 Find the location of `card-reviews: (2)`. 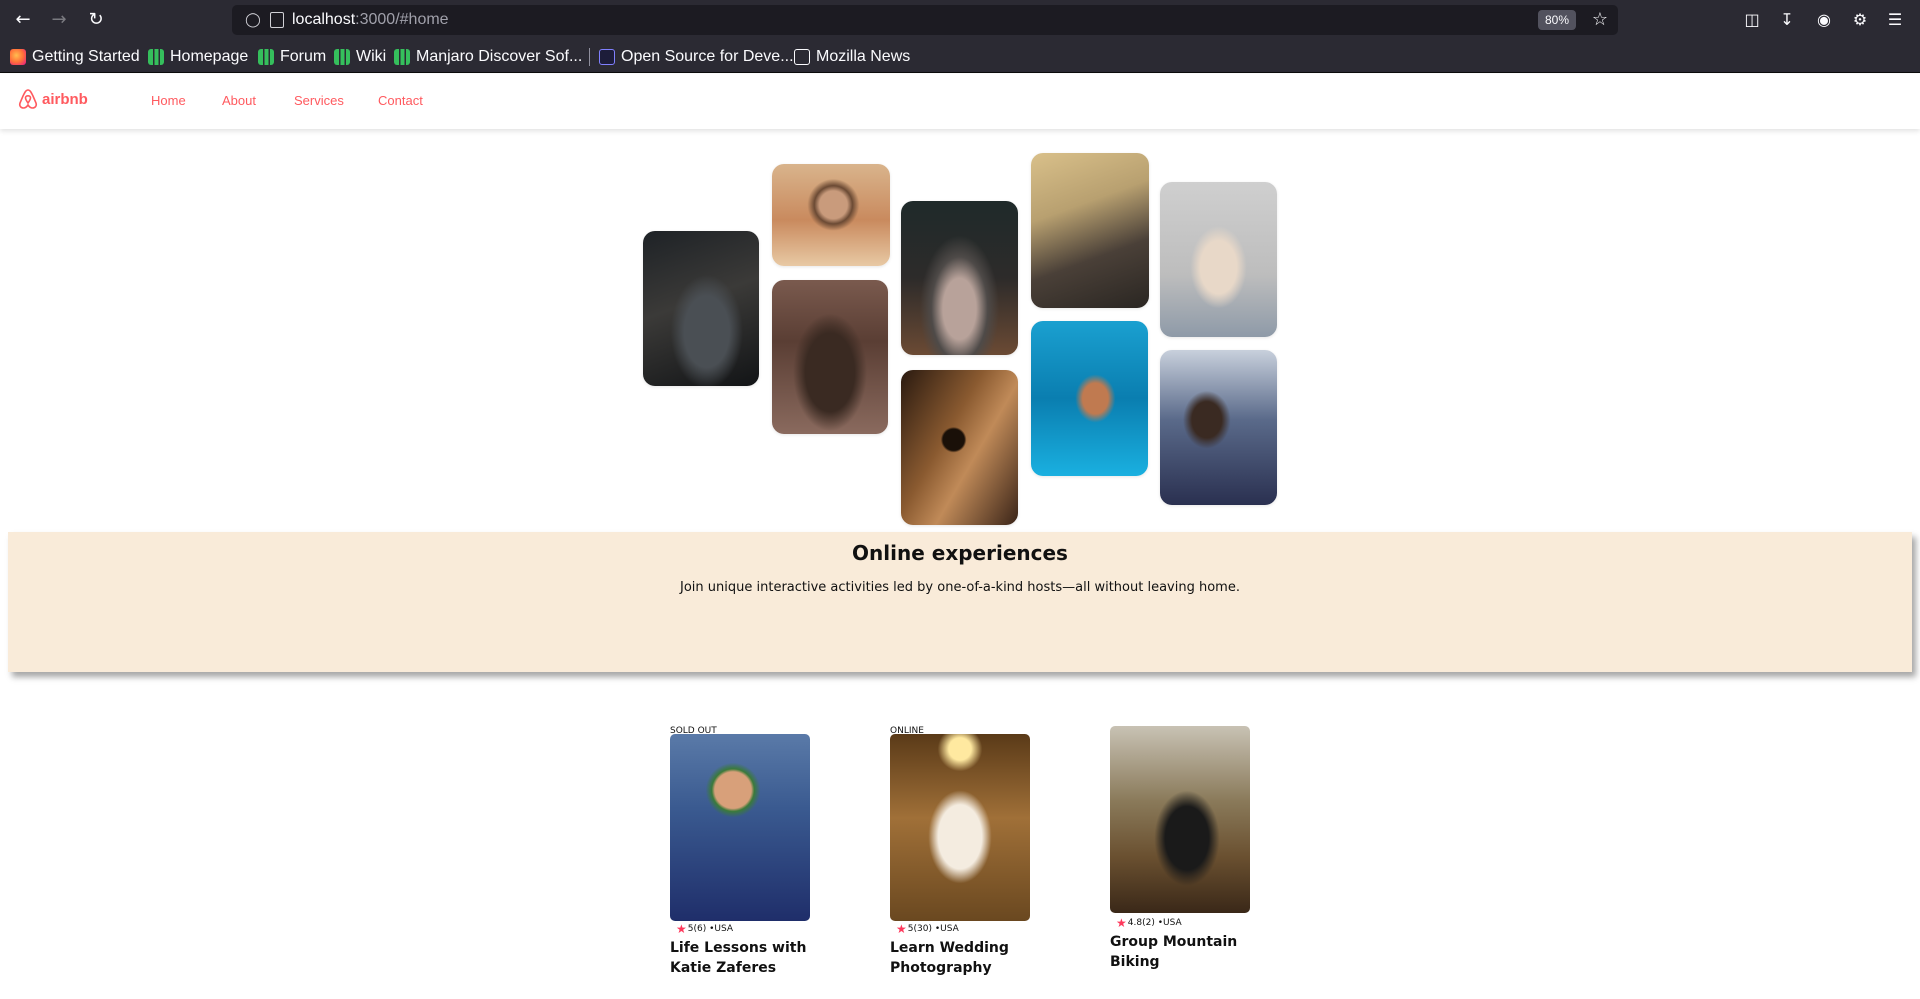

card-reviews: (2) is located at coordinates (1148, 923).